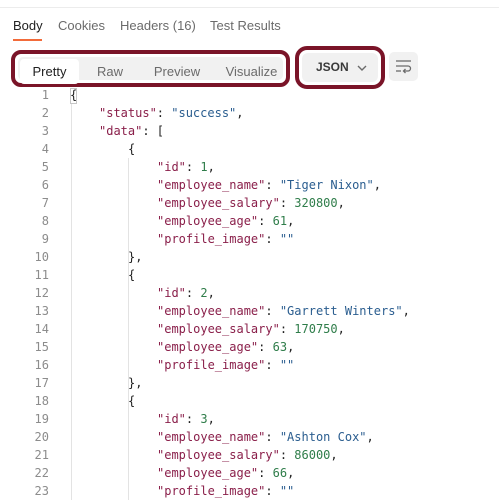 This screenshot has width=499, height=500. Describe the element at coordinates (131, 401) in the screenshot. I see `code-text: {` at that location.